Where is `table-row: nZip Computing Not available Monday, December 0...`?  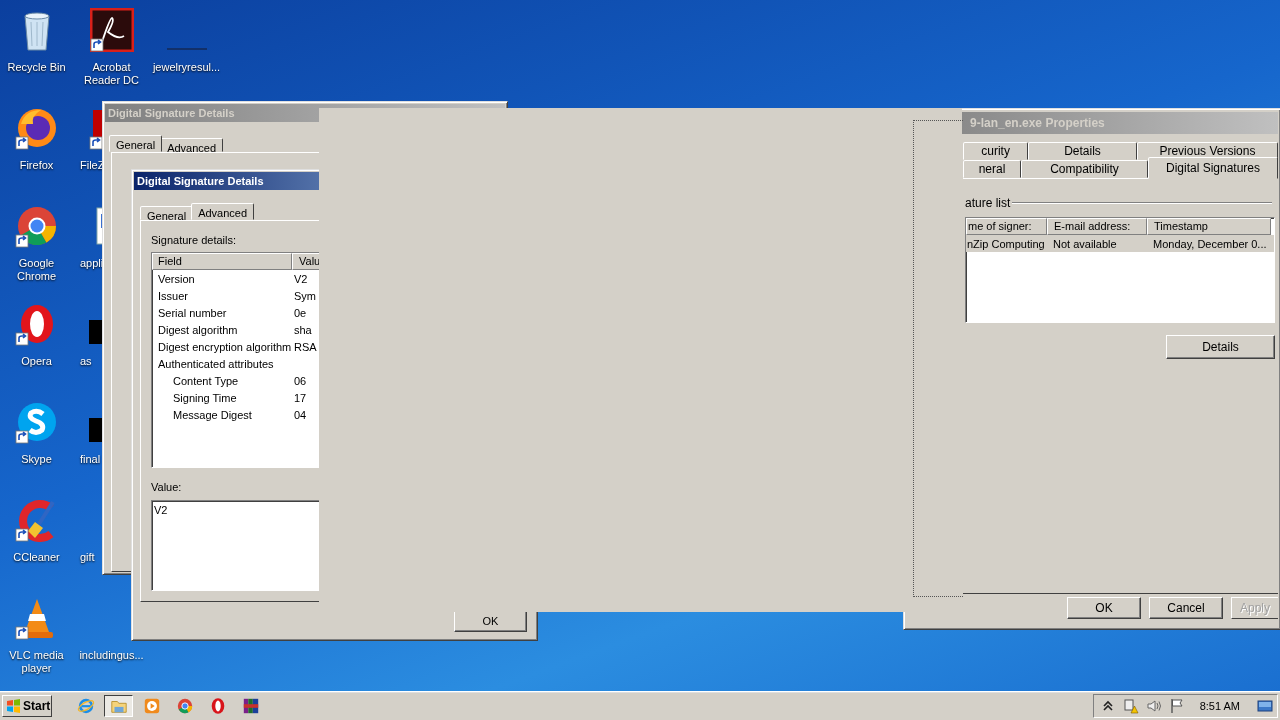 table-row: nZip Computing Not available Monday, December 0... is located at coordinates (1120, 243).